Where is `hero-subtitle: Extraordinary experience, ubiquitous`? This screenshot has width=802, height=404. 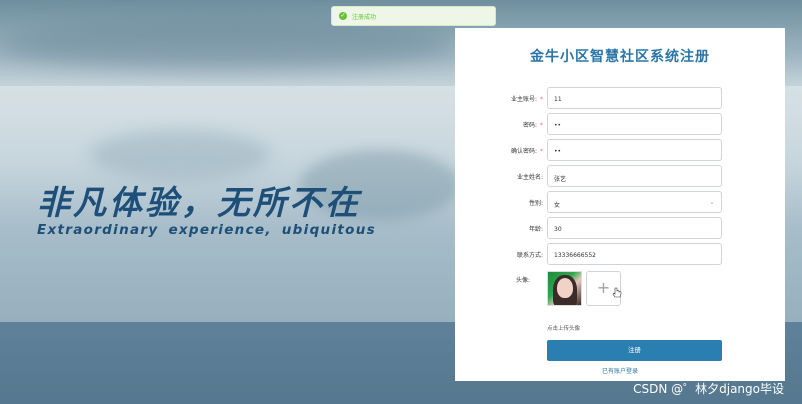 hero-subtitle: Extraordinary experience, ubiquitous is located at coordinates (206, 230).